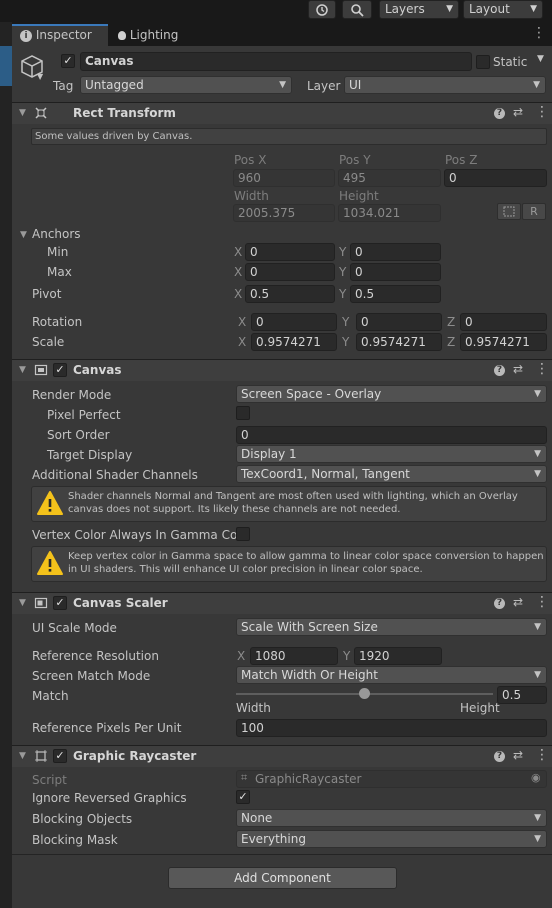 Image resolution: width=552 pixels, height=908 pixels. Describe the element at coordinates (284, 213) in the screenshot. I see `width-field: 2005.375` at that location.